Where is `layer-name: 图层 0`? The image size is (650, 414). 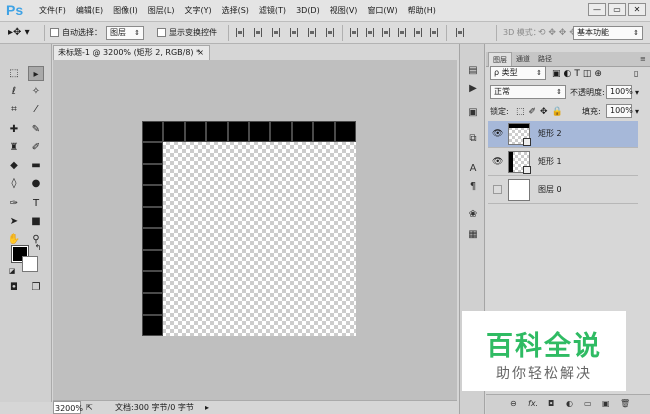
layer-name: 图层 0 is located at coordinates (550, 189).